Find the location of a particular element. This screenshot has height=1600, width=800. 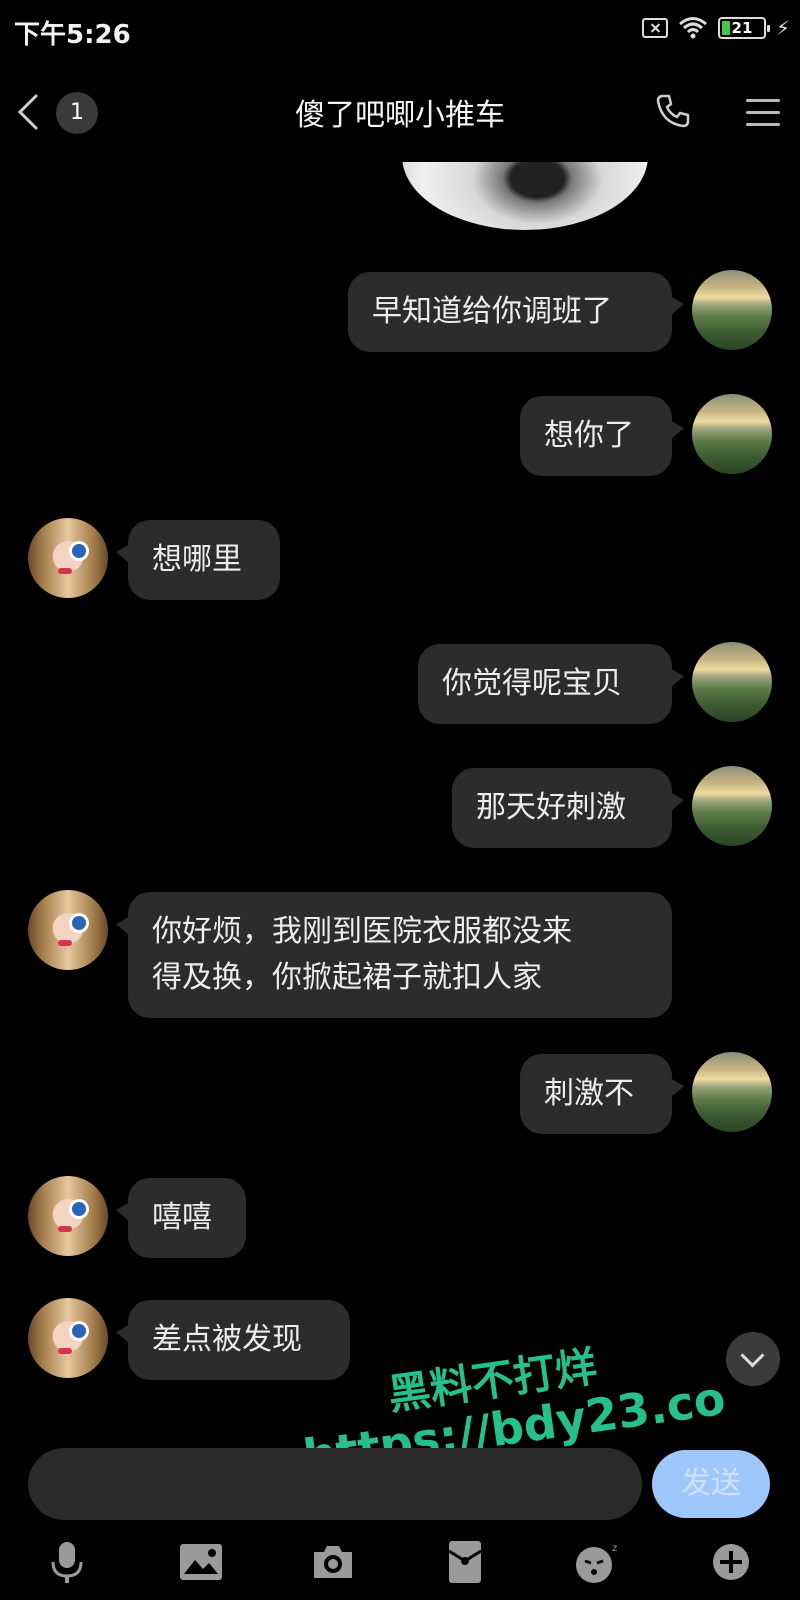

scroll-to-bottom-button is located at coordinates (753, 1359).